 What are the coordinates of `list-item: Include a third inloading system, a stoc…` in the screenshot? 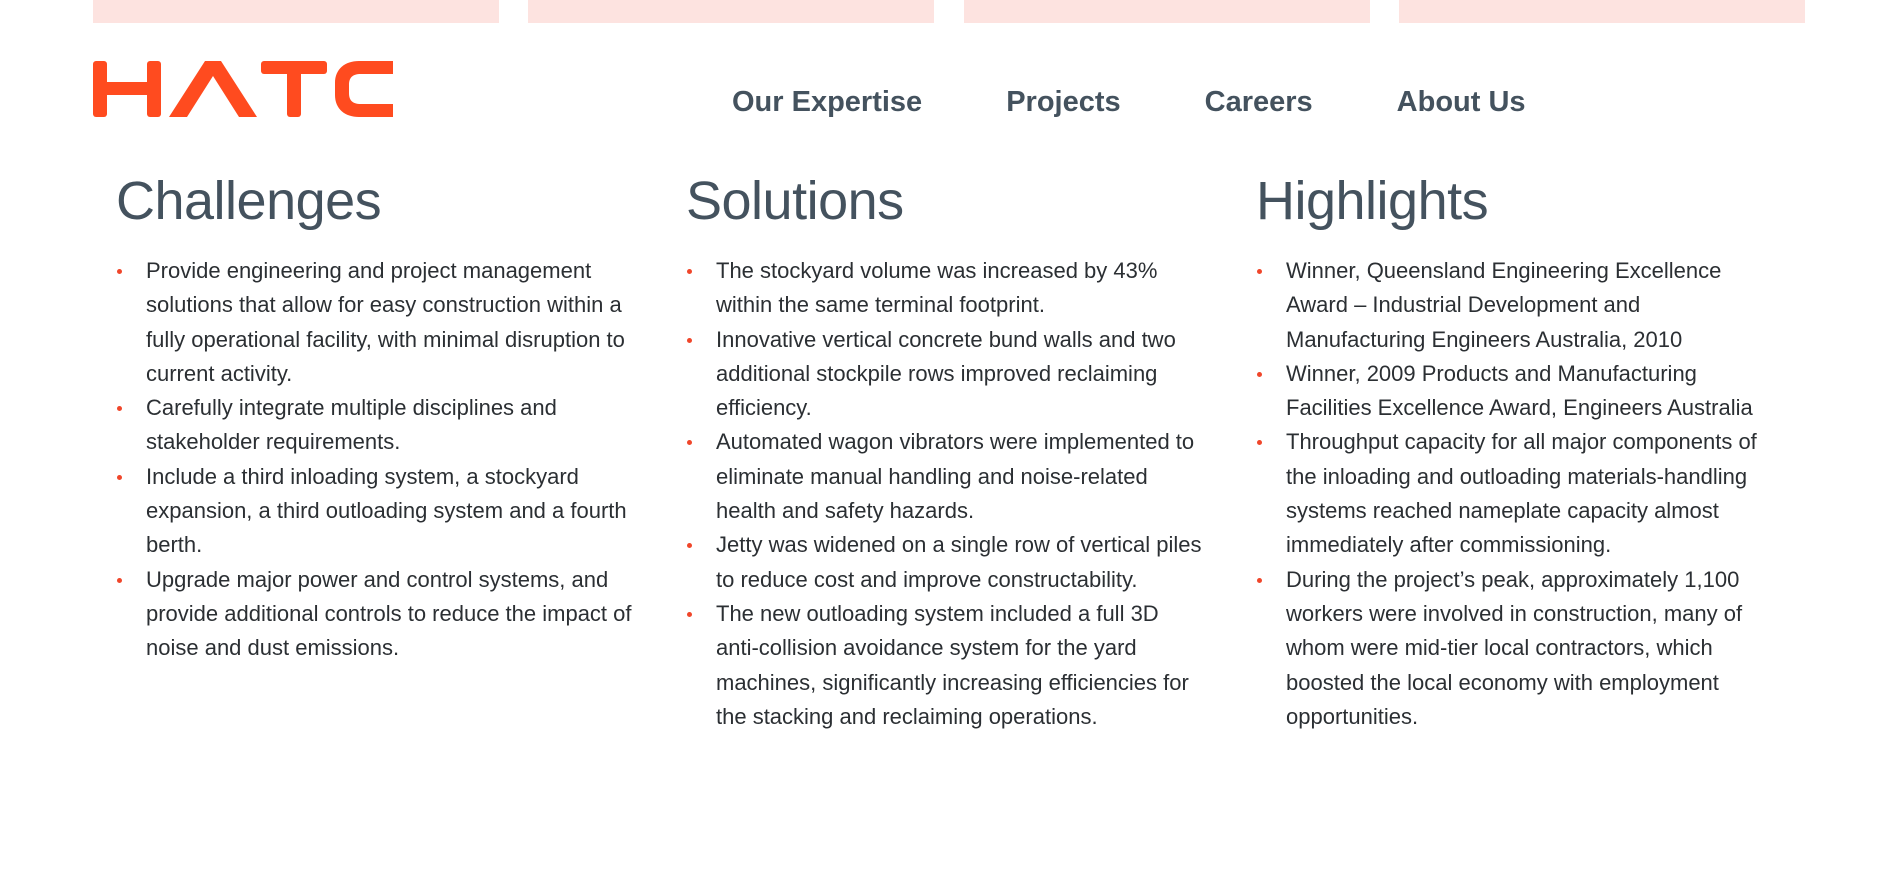 It's located at (376, 511).